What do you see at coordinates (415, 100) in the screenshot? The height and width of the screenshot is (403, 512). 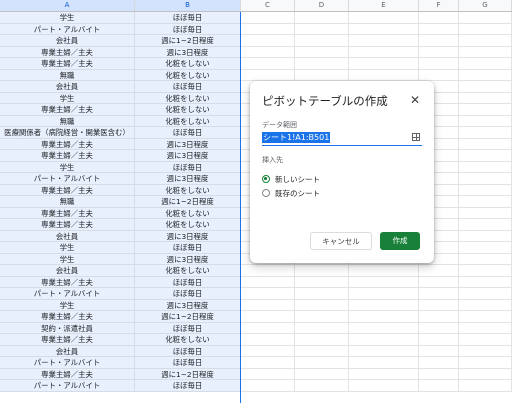 I see `close-icon: ✕` at bounding box center [415, 100].